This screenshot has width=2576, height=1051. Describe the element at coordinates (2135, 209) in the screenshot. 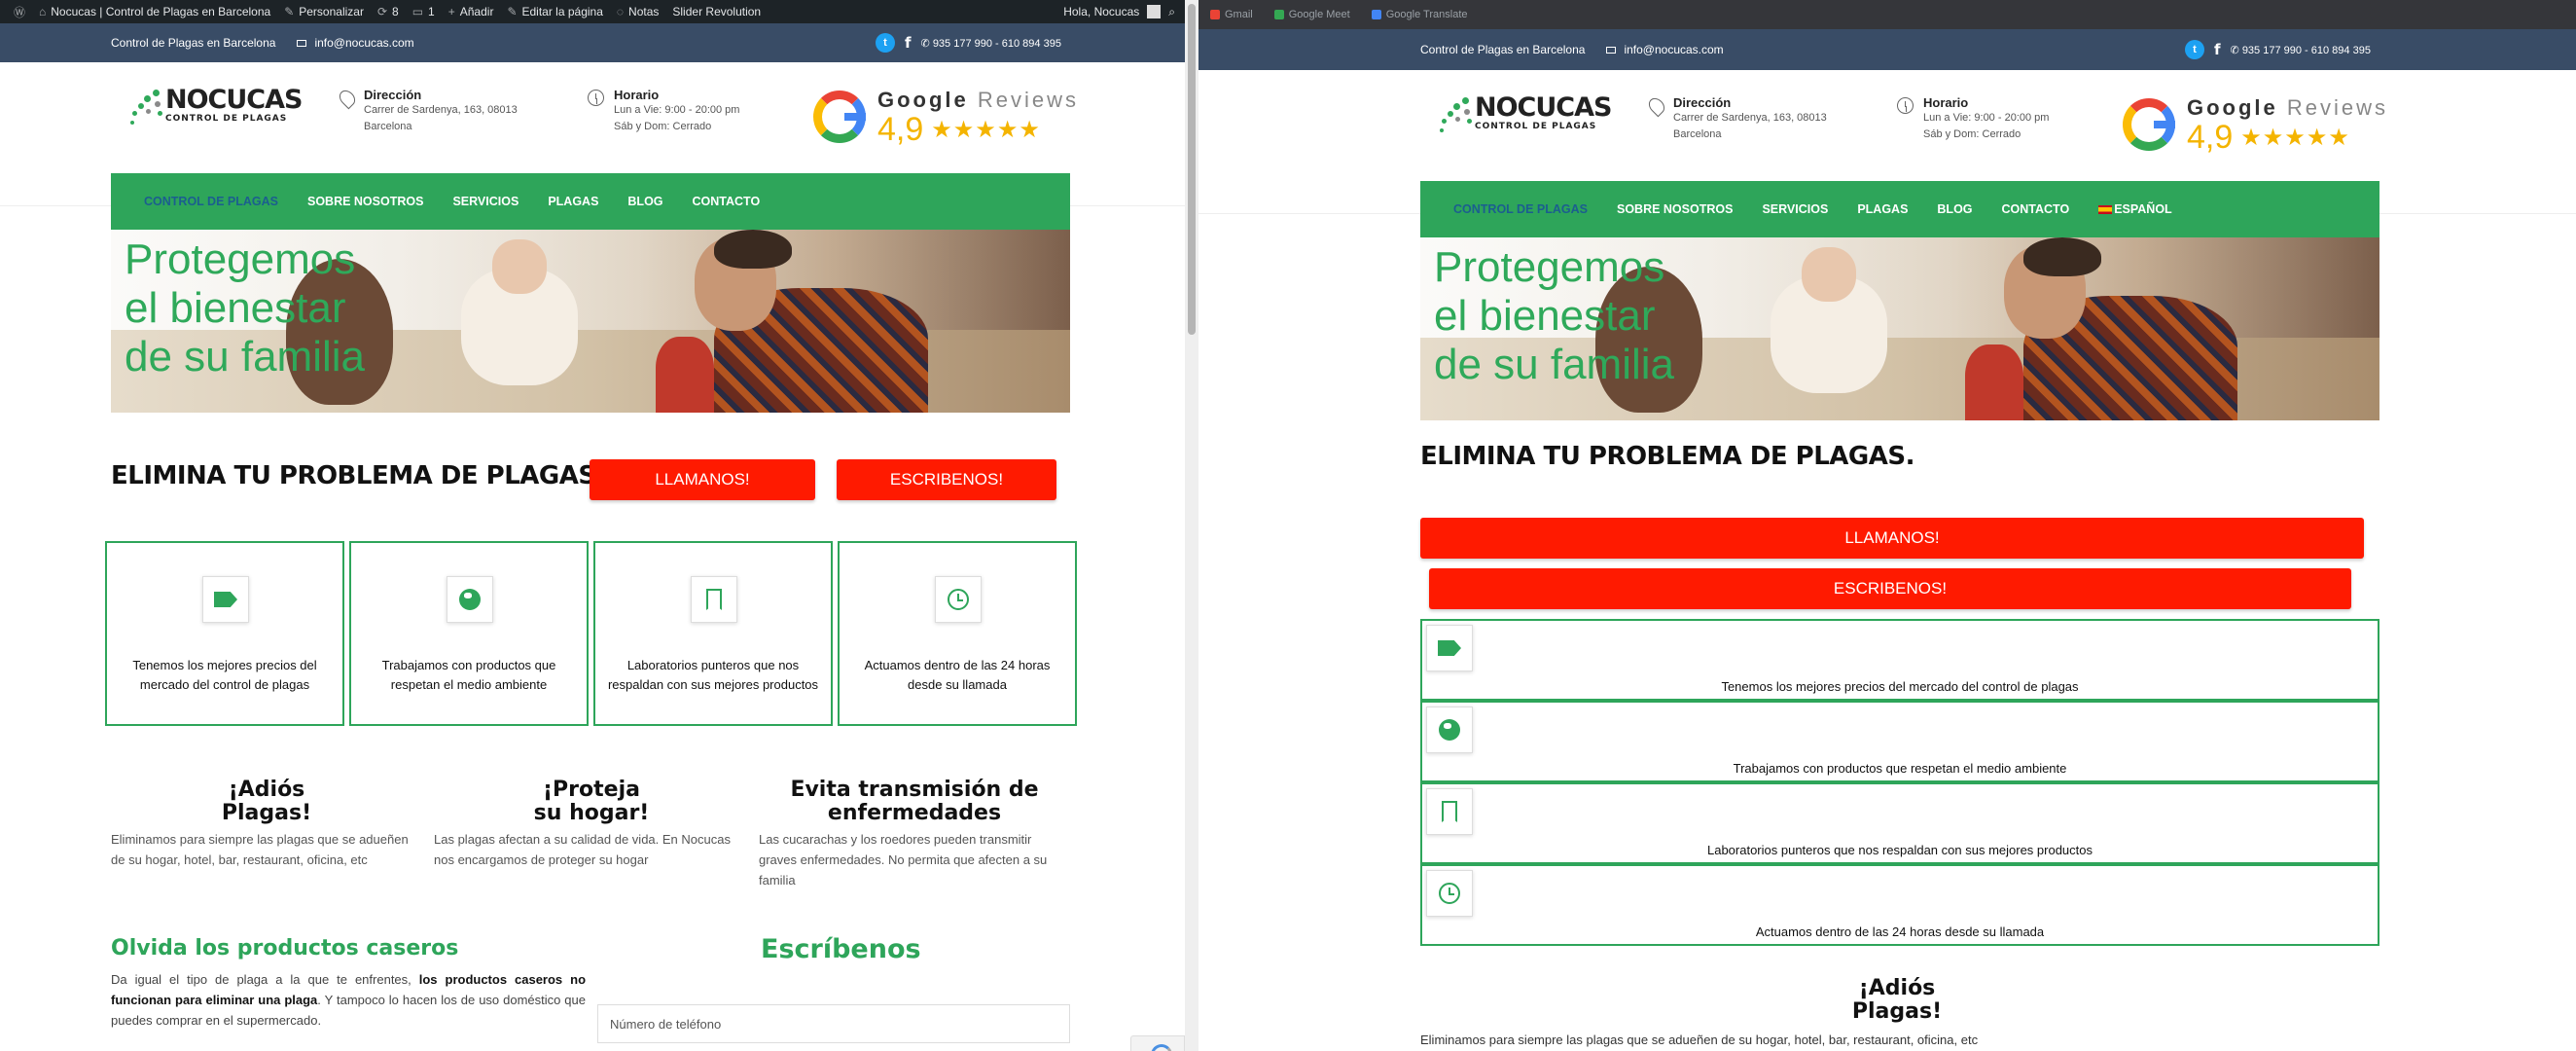

I see `nav-item-language: ESPAÑOL` at that location.